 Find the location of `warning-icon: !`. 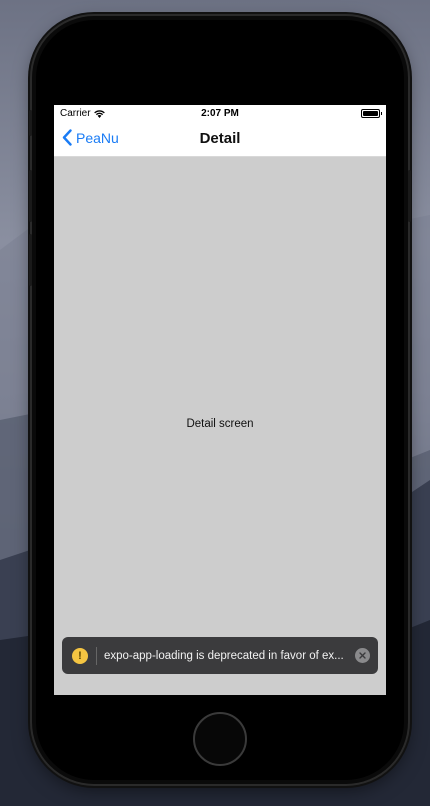

warning-icon: ! is located at coordinates (80, 655).